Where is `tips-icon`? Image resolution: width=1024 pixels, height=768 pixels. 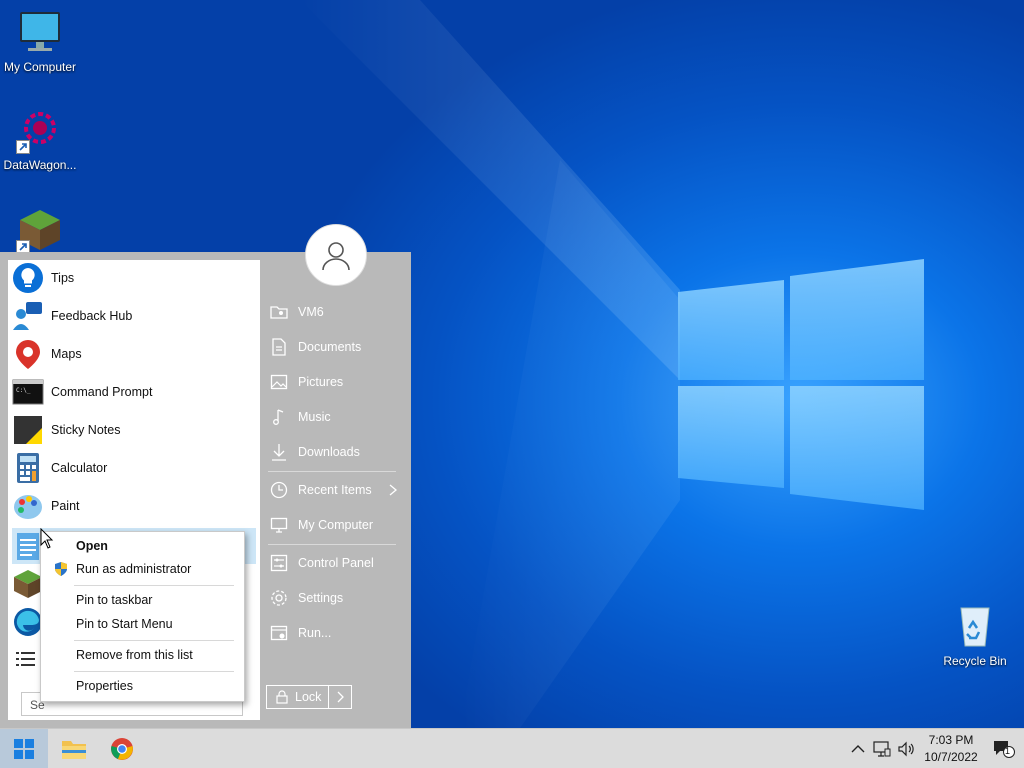 tips-icon is located at coordinates (28, 278).